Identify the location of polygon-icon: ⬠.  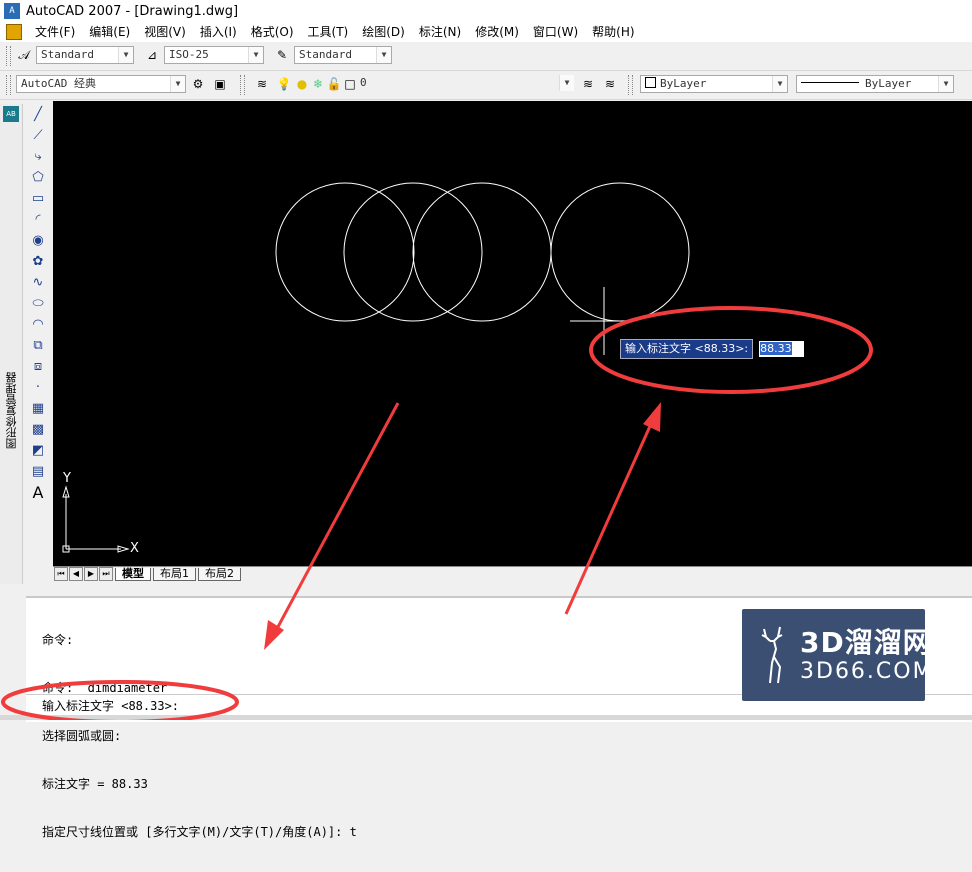
(38, 177).